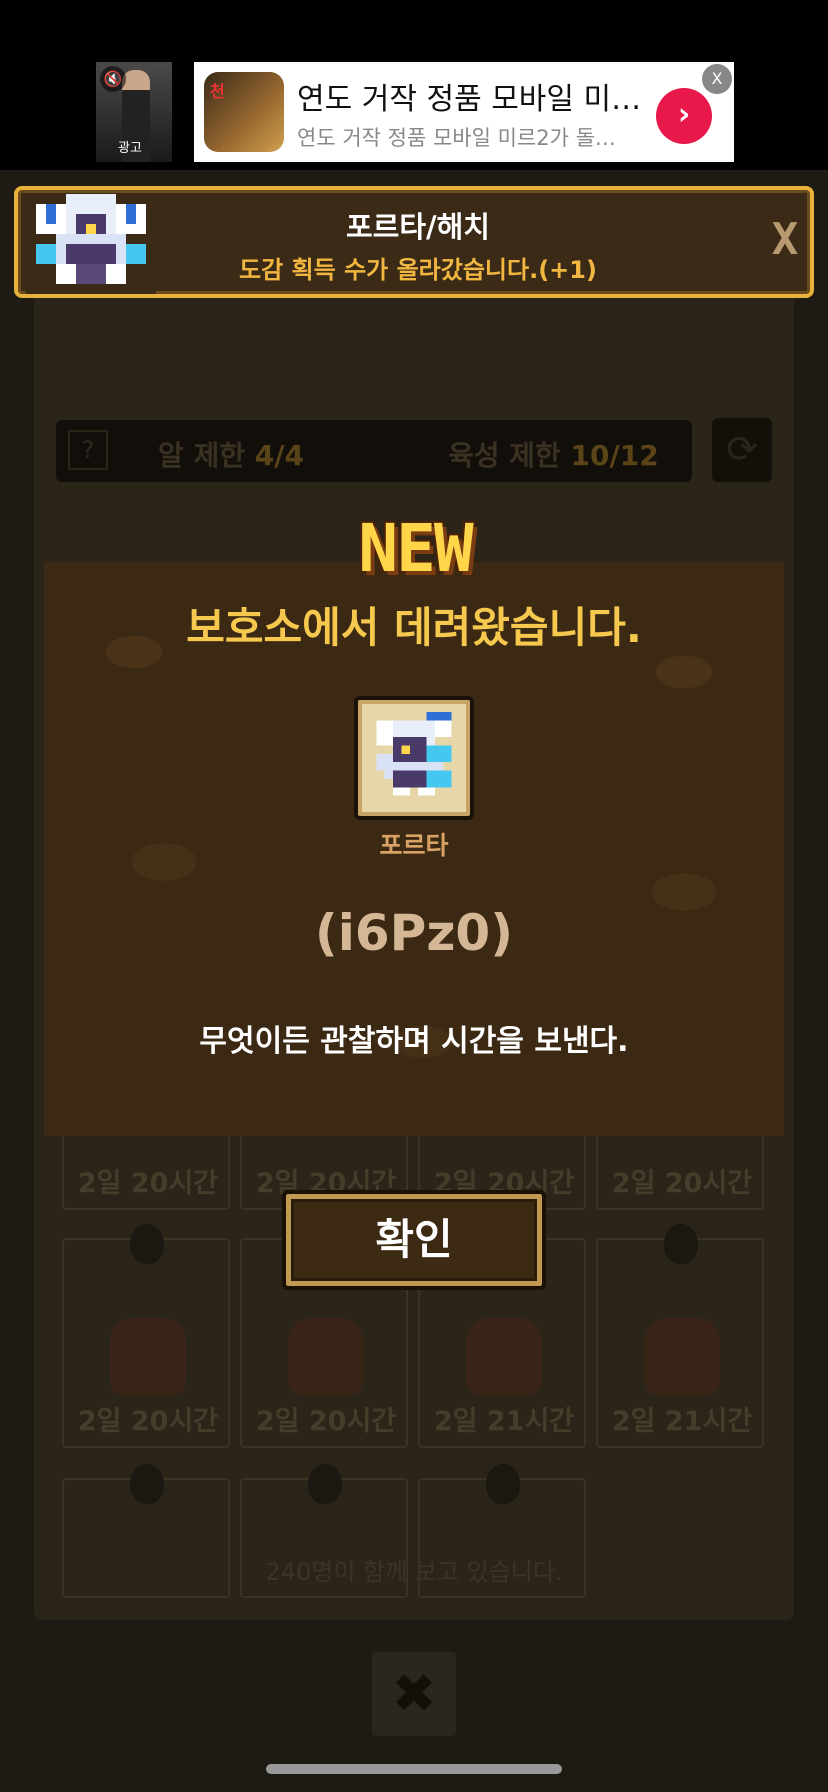 This screenshot has height=1792, width=828. What do you see at coordinates (414, 1694) in the screenshot?
I see `close-screen-button: ✖` at bounding box center [414, 1694].